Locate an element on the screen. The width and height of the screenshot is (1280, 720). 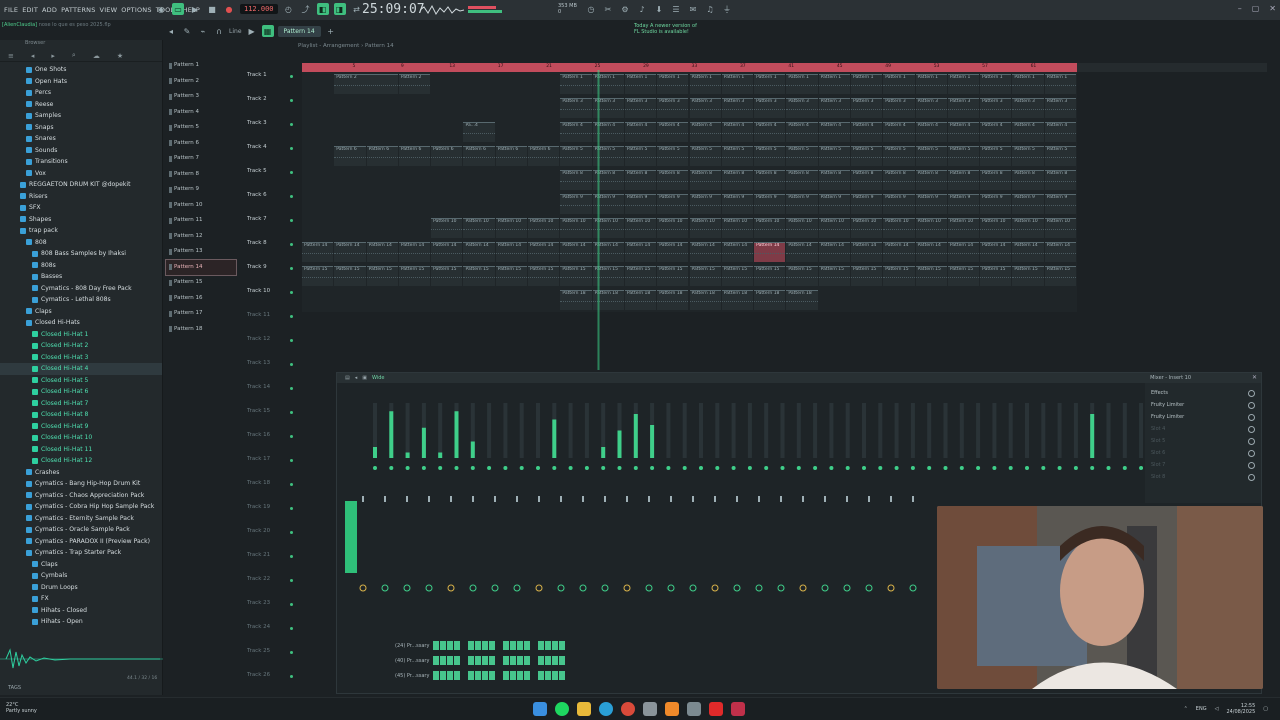
browser-folder-item: Snares is located at coordinates (81, 139).